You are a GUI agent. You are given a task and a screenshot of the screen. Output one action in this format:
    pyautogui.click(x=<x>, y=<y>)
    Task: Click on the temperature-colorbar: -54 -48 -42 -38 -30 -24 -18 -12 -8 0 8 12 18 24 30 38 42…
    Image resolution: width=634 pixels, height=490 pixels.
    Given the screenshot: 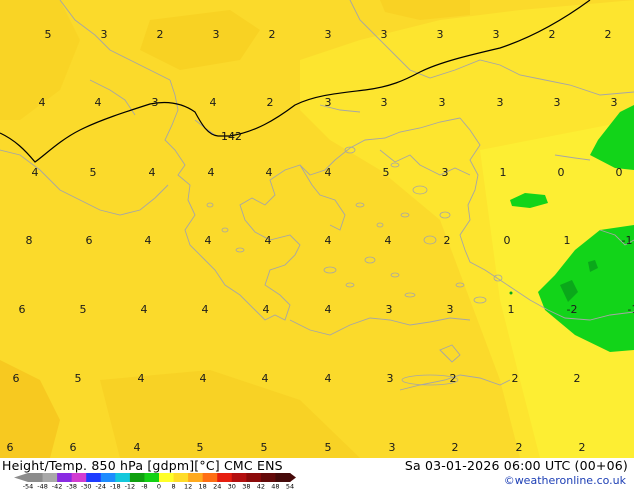 What is the action you would take?
    pyautogui.click(x=155, y=481)
    